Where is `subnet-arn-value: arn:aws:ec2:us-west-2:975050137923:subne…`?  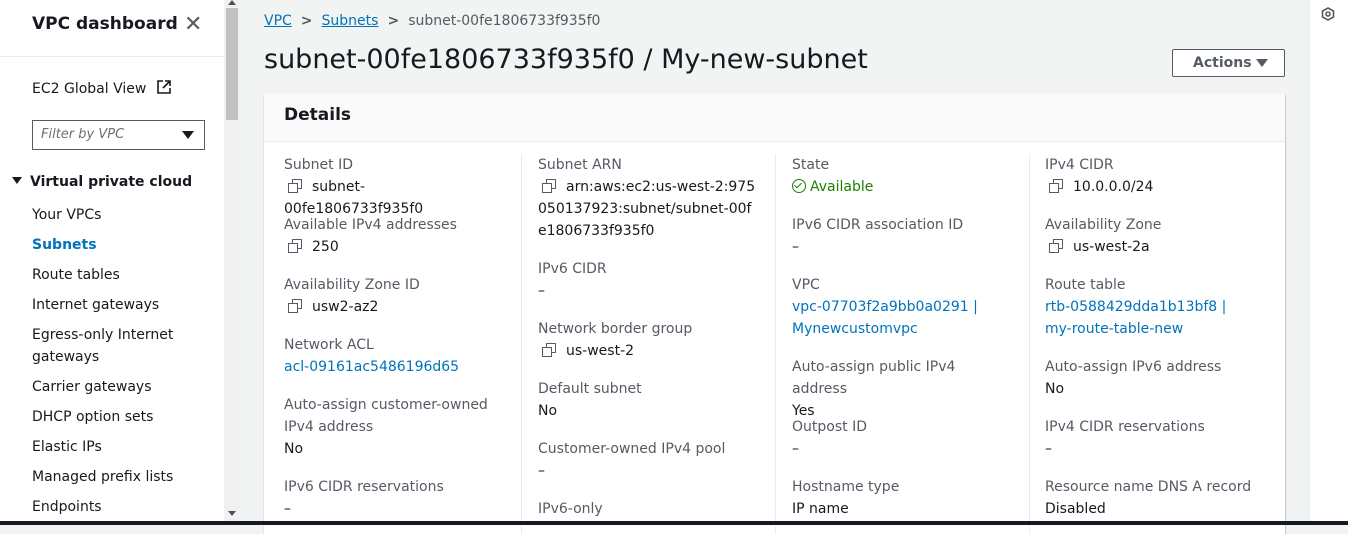 subnet-arn-value: arn:aws:ec2:us-west-2:975050137923:subne… is located at coordinates (647, 209).